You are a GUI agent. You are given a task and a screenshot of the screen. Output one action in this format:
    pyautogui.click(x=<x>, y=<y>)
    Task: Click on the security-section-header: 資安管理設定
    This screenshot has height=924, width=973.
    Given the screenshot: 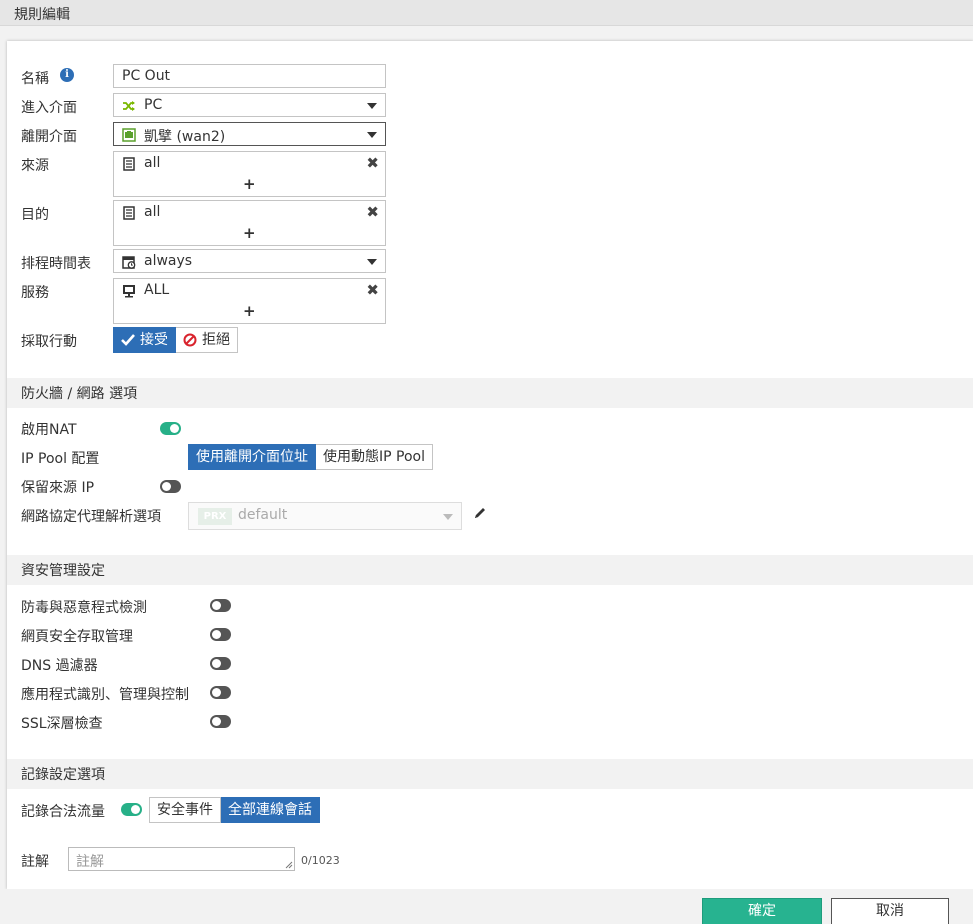 What is the action you would take?
    pyautogui.click(x=490, y=570)
    